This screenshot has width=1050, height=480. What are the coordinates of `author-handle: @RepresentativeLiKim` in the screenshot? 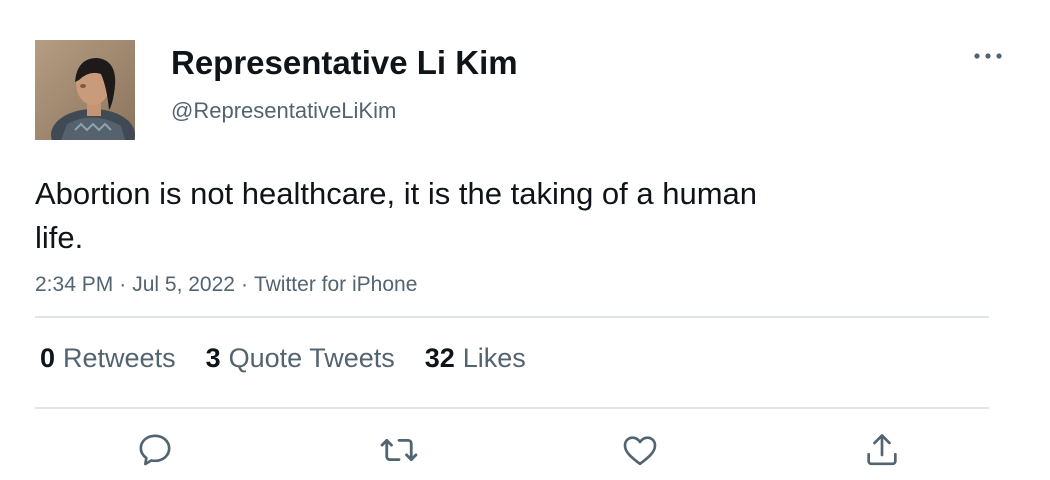 It's located at (283, 111).